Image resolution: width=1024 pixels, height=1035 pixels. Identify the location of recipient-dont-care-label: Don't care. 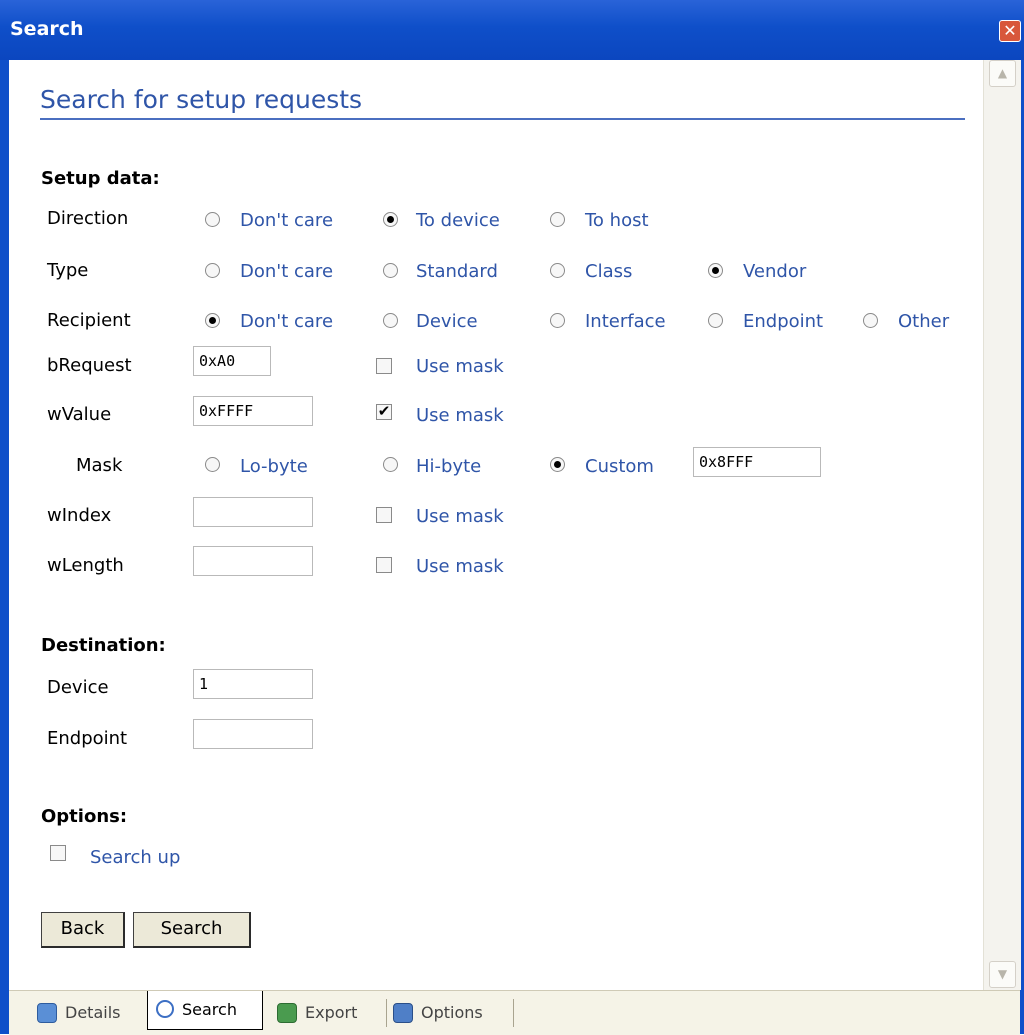
(286, 321).